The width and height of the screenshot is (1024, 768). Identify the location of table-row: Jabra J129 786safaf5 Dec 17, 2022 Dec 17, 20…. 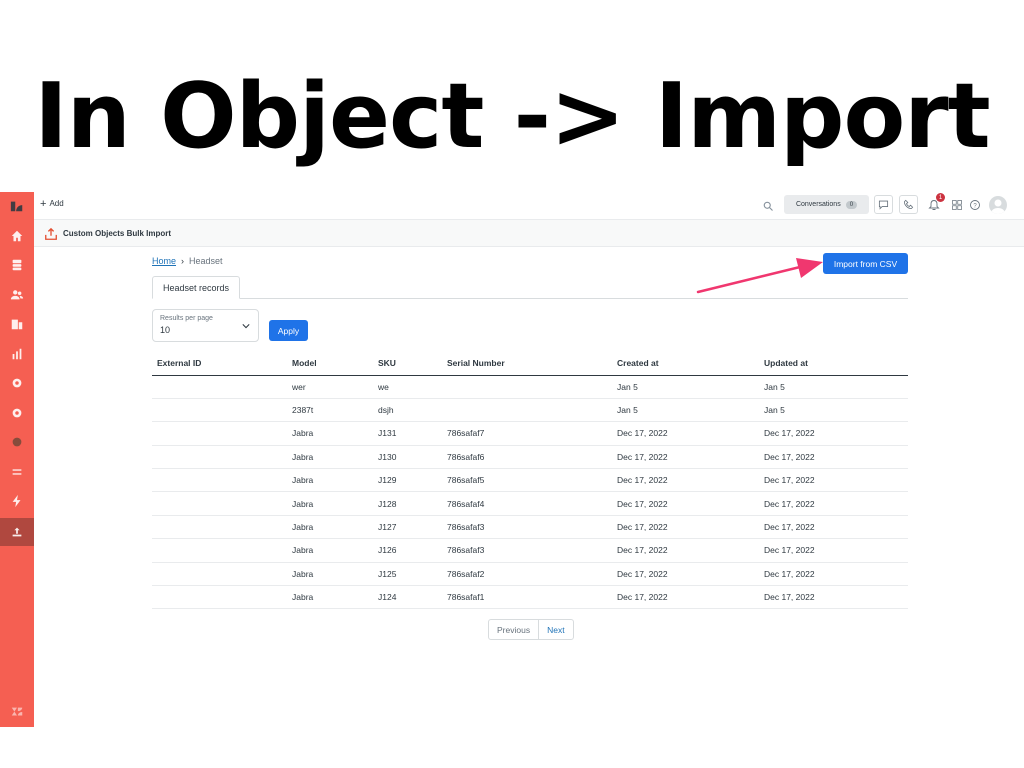
(530, 480).